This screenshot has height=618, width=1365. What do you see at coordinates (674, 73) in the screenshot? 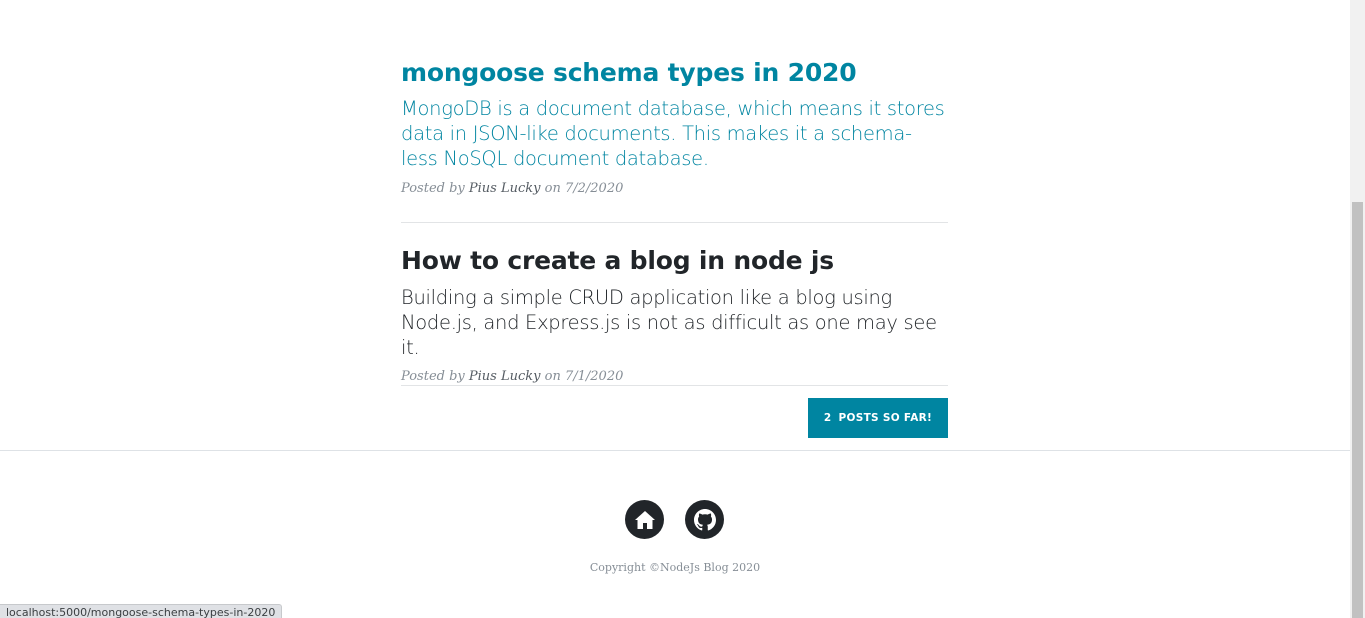
I see `post-title: mongoose schema types in 2020` at bounding box center [674, 73].